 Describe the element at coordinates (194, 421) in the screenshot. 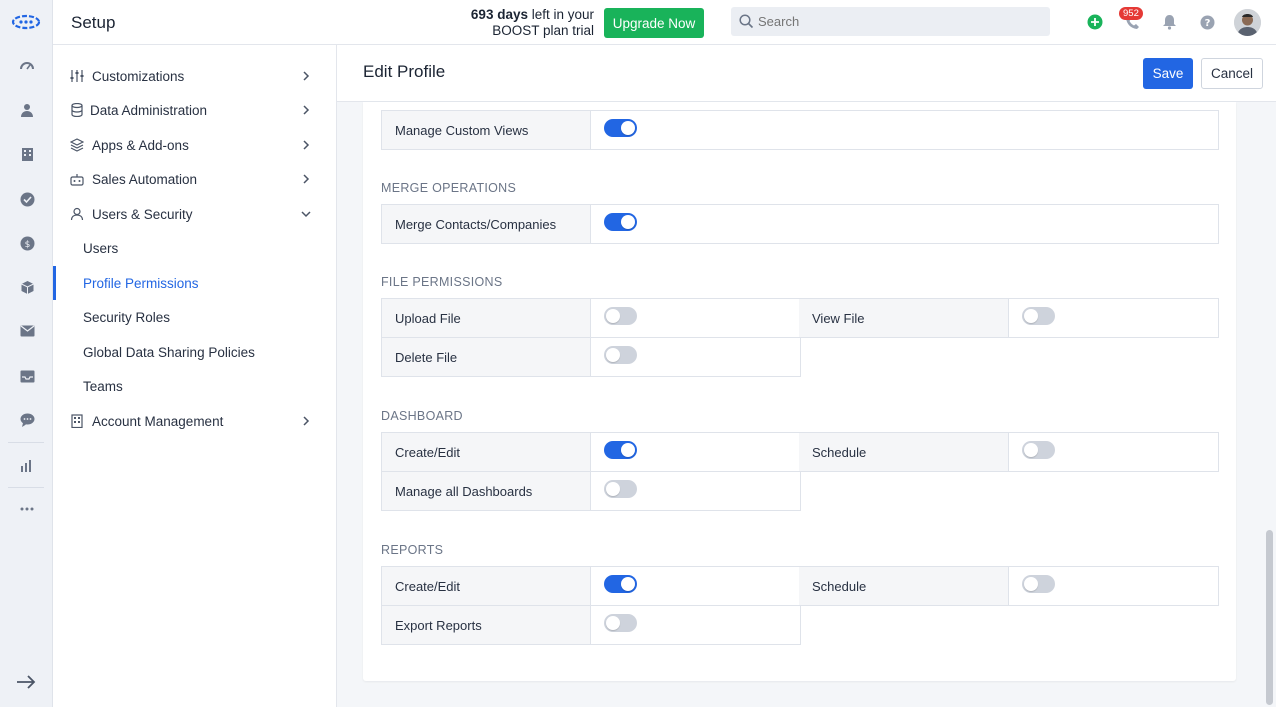

I see `sidebar-item-account-management: Account Management` at that location.